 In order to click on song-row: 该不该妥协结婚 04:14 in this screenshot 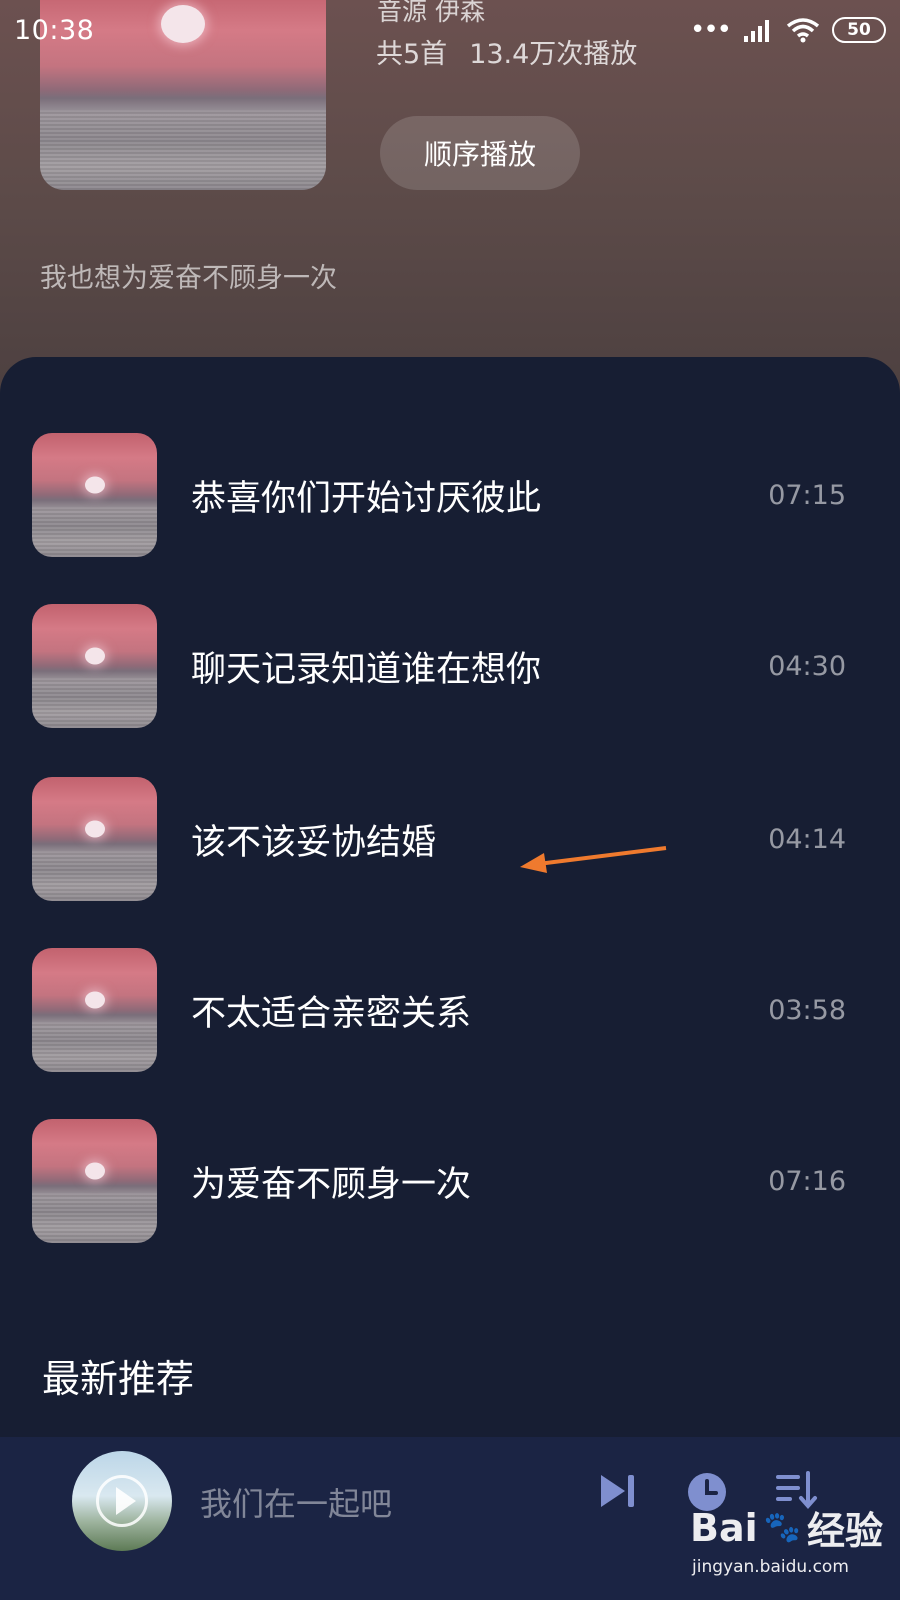, I will do `click(450, 839)`.